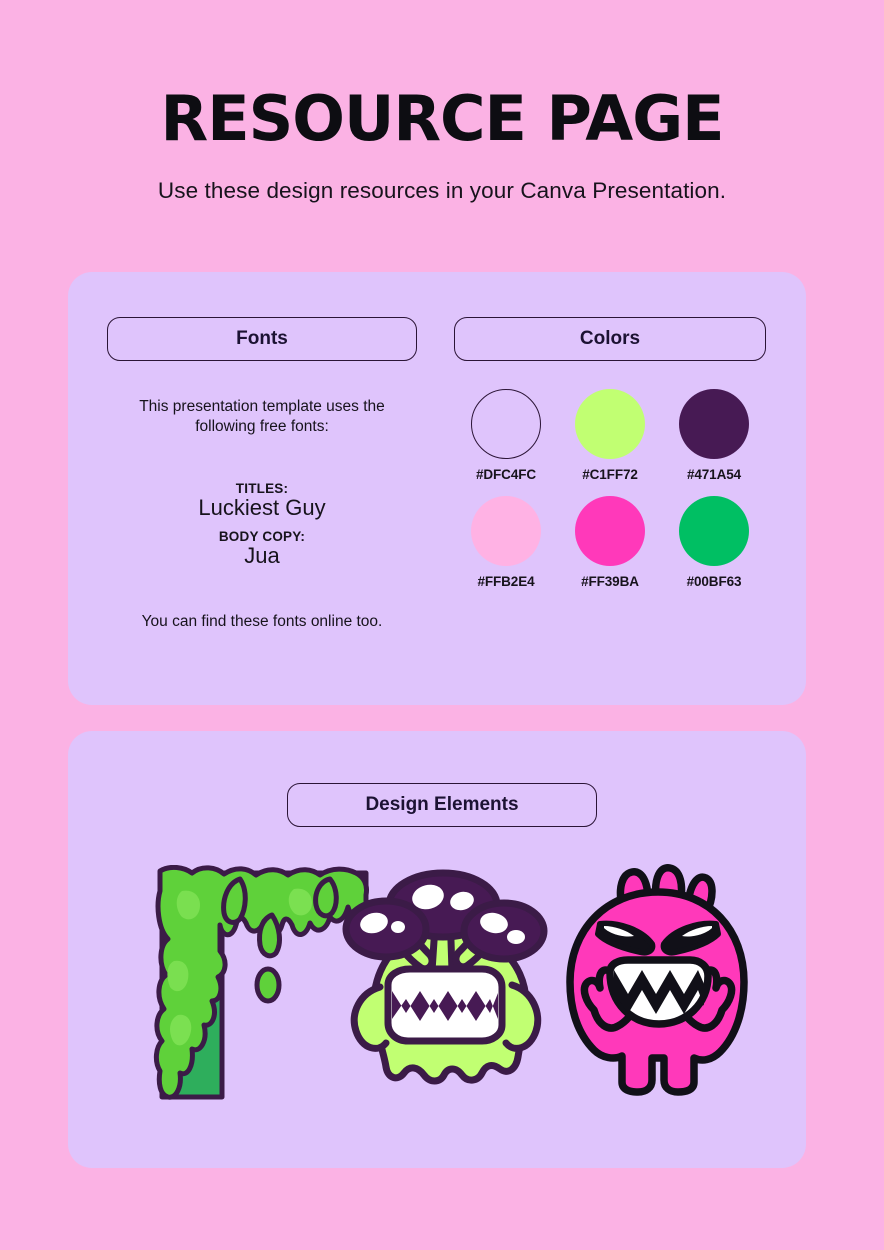  I want to click on color-swatch-hex-label: #FFB2E4, so click(506, 581).